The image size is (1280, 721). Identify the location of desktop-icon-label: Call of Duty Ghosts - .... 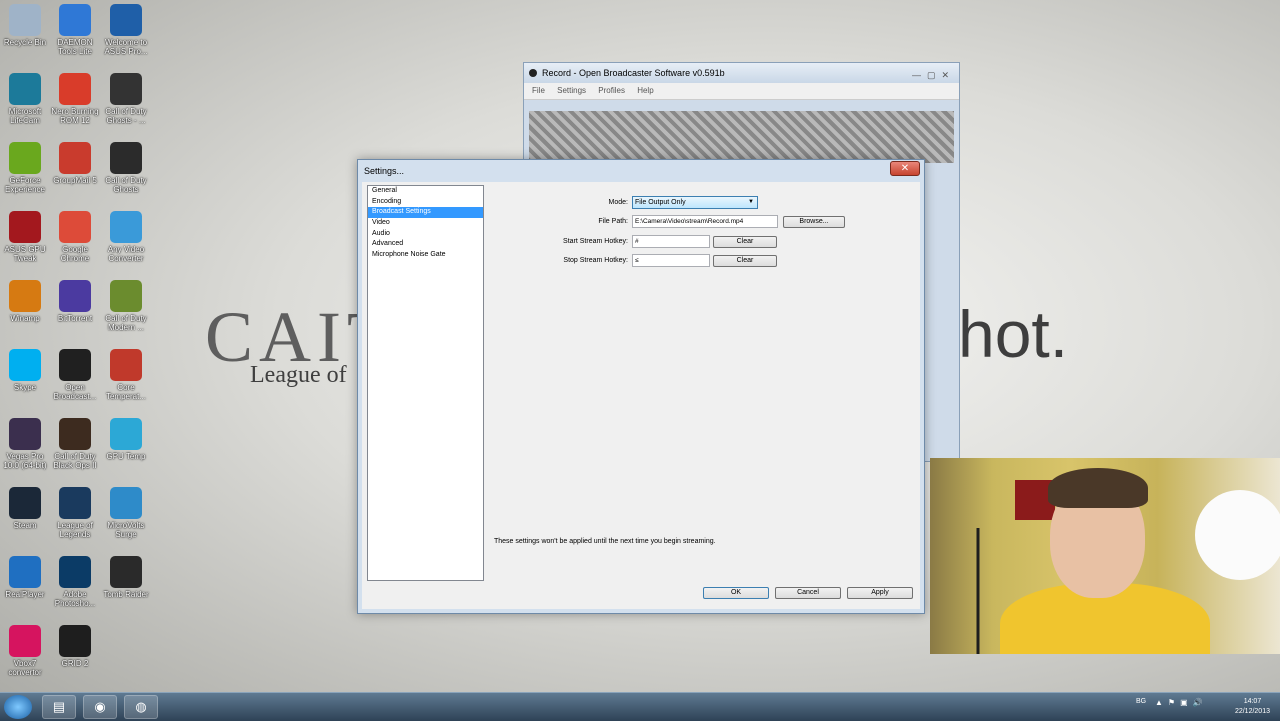
(126, 116).